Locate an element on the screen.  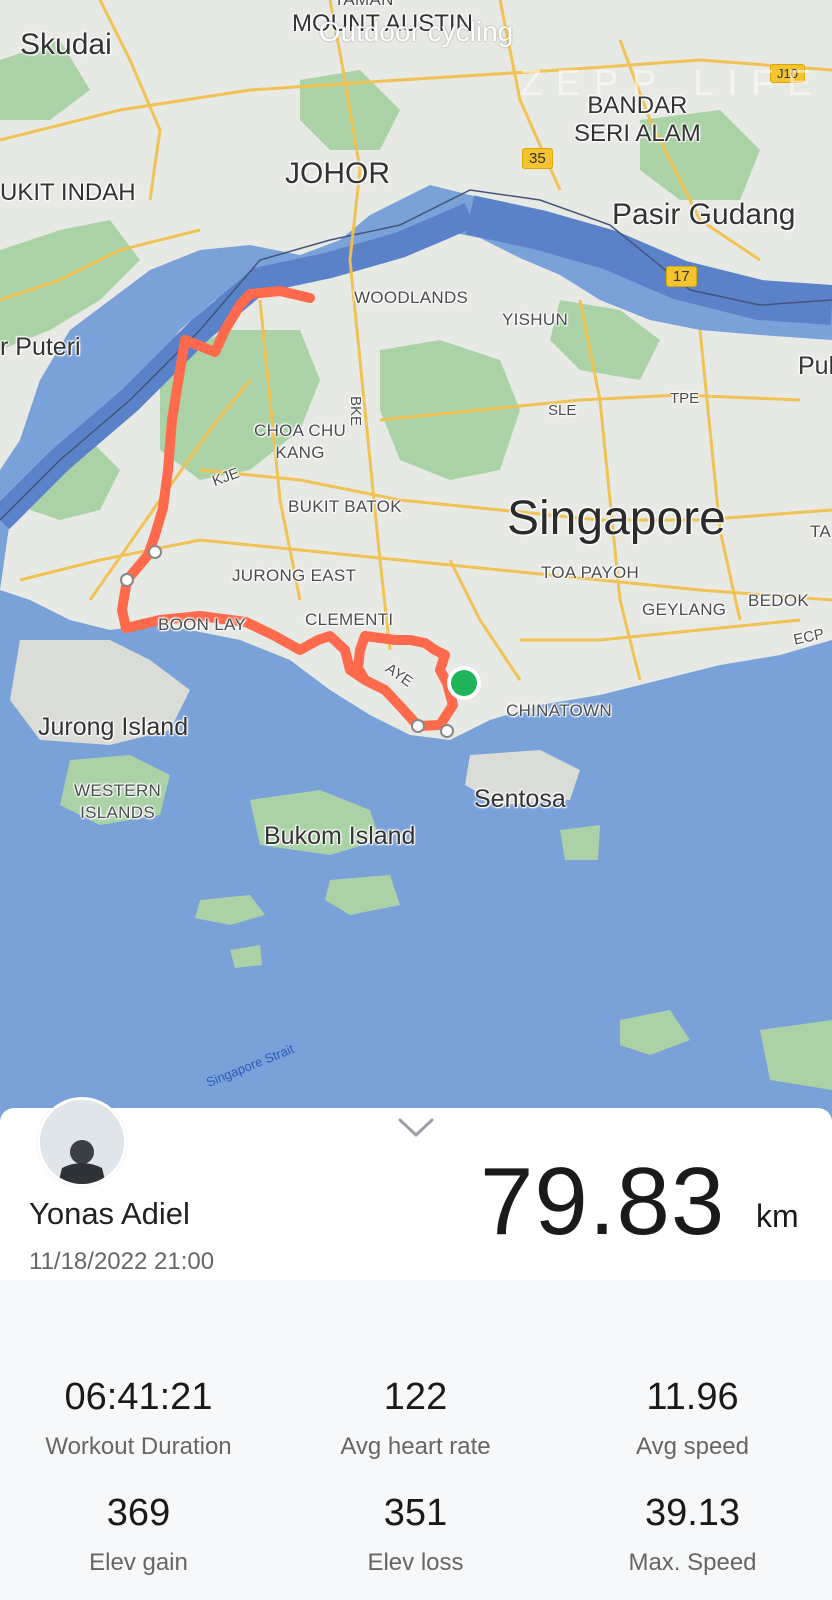
map-label: BOON LAY is located at coordinates (202, 624).